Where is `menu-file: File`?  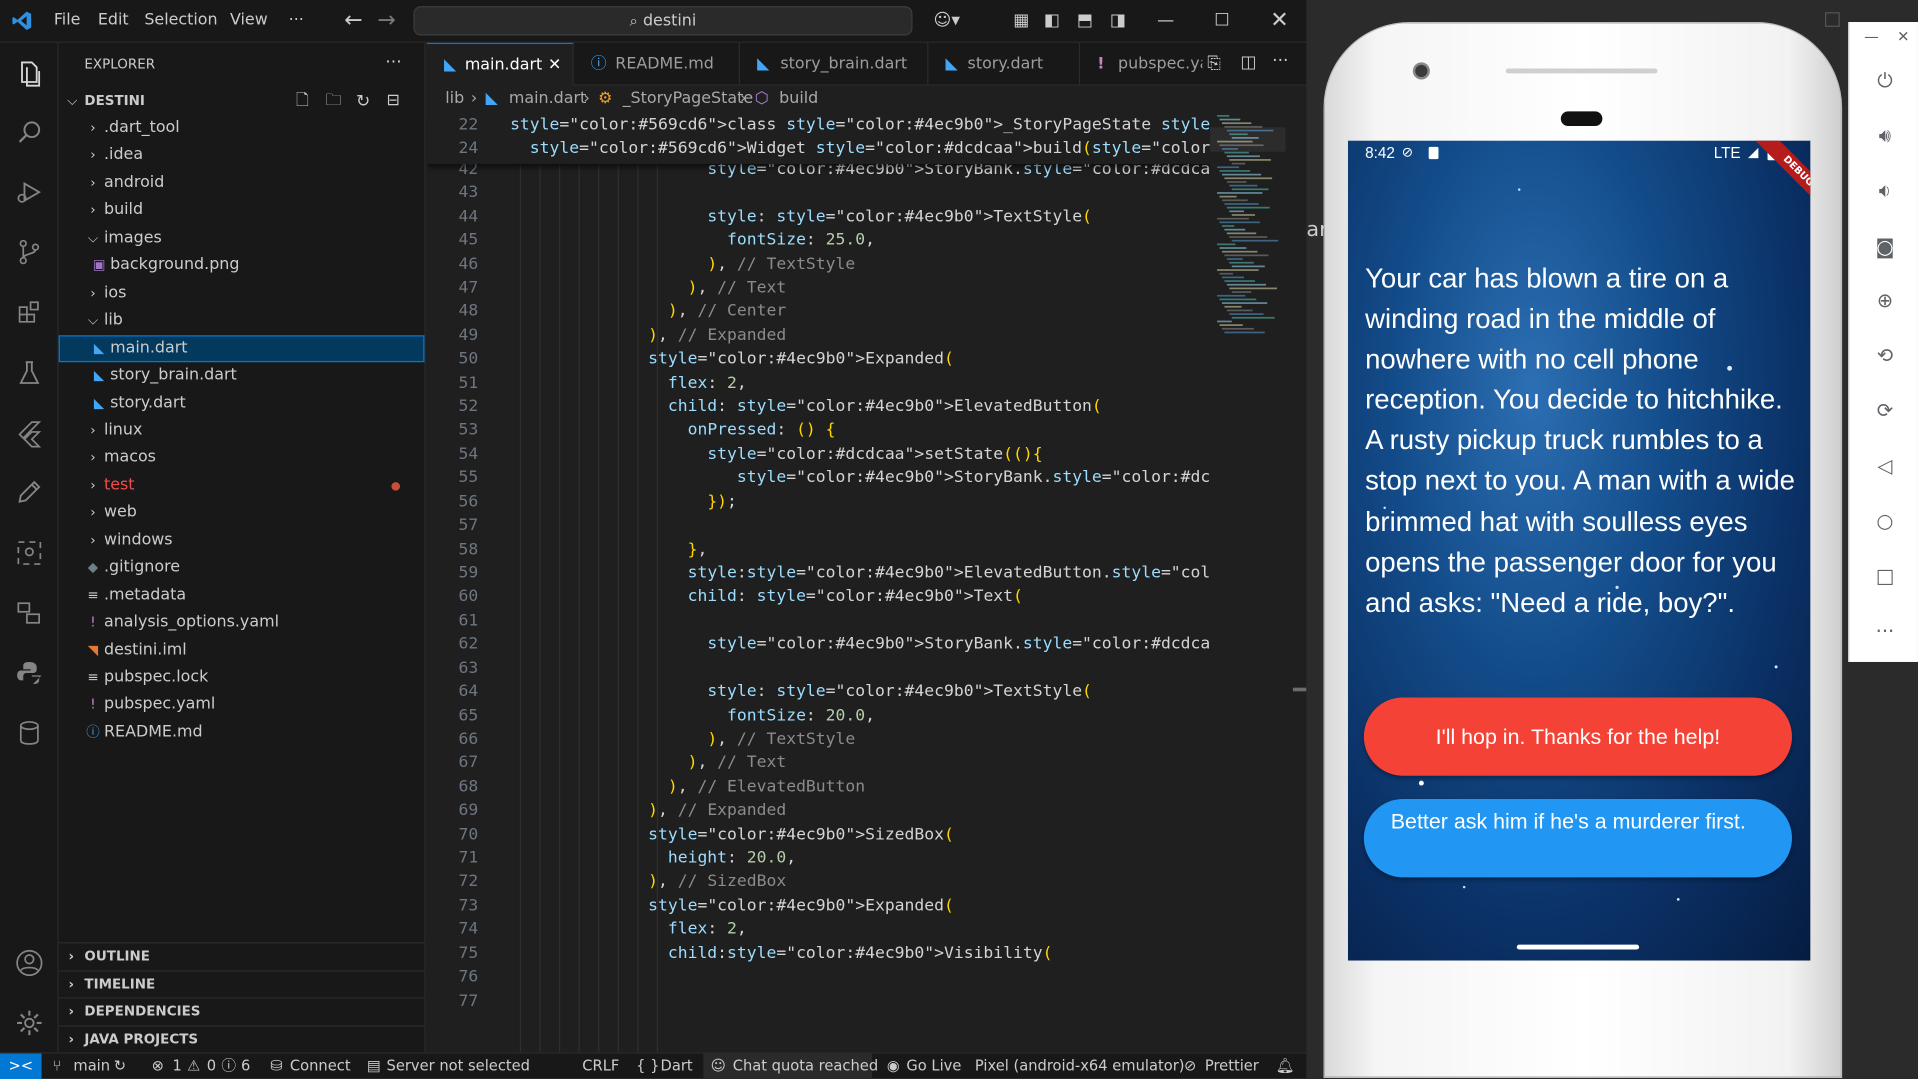 menu-file: File is located at coordinates (67, 20).